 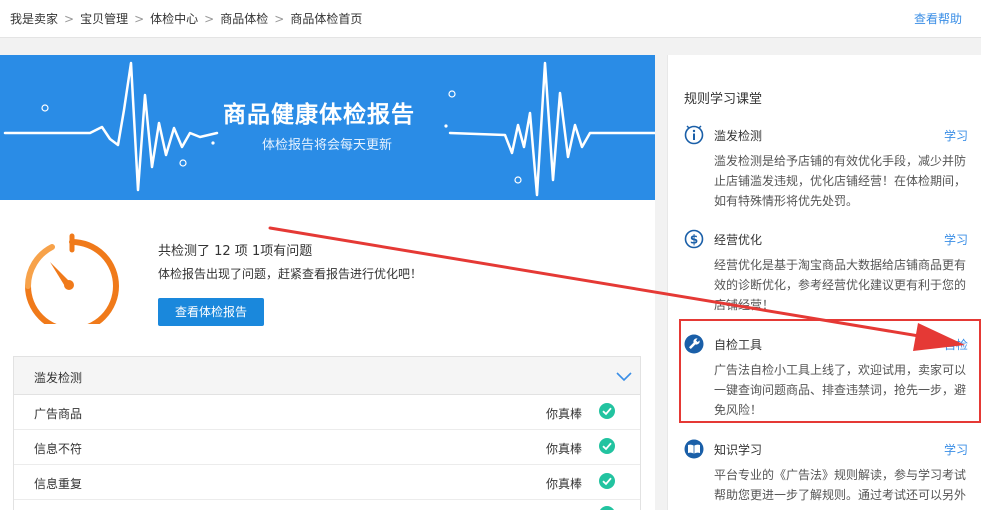 What do you see at coordinates (211, 312) in the screenshot?
I see `view-report-button: 查看体检报告` at bounding box center [211, 312].